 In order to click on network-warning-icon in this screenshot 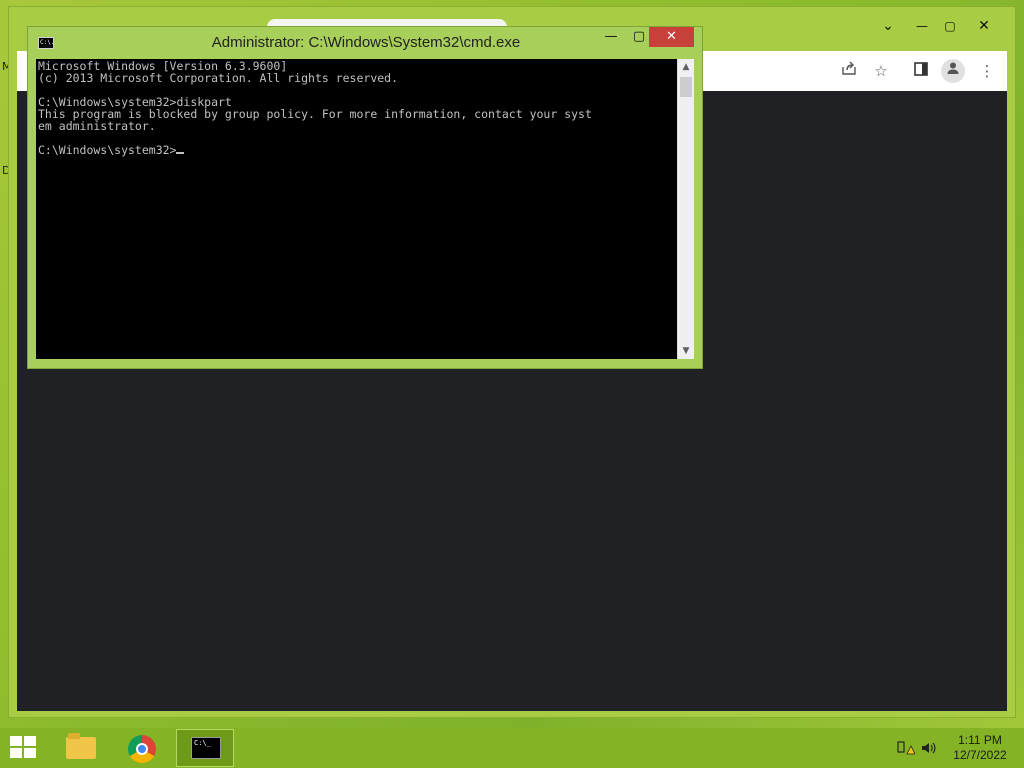, I will do `click(906, 748)`.